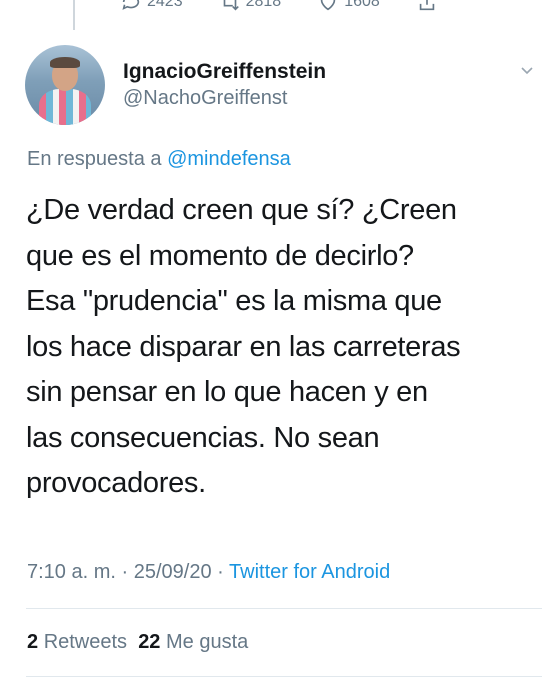 Image resolution: width=560 pixels, height=677 pixels. Describe the element at coordinates (173, 572) in the screenshot. I see `tweet-date: 25/09/20` at that location.